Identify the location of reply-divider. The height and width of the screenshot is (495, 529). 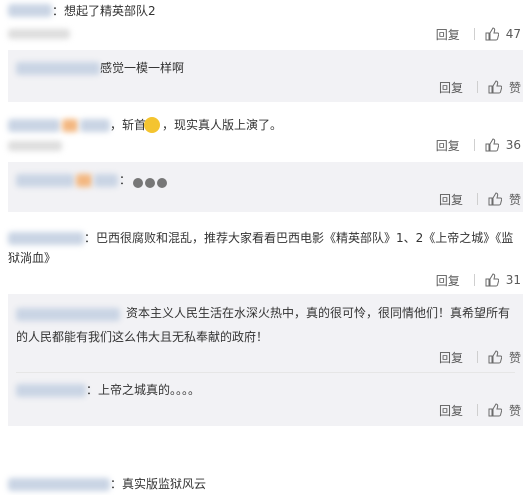
(265, 372).